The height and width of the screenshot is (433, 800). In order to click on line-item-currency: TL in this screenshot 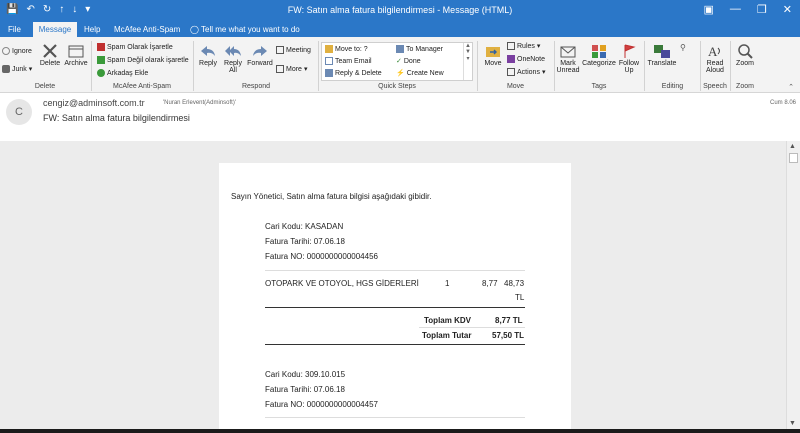, I will do `click(520, 297)`.